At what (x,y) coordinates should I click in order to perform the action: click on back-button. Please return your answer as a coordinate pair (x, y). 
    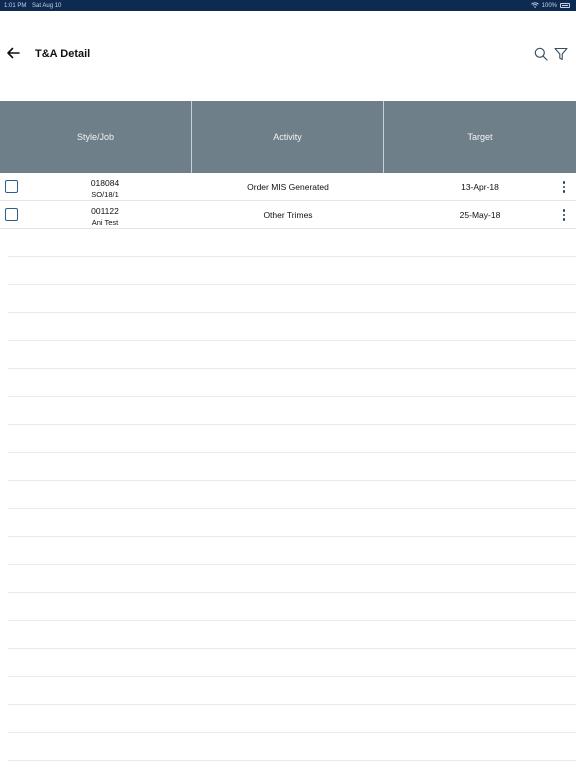
    Looking at the image, I should click on (13, 55).